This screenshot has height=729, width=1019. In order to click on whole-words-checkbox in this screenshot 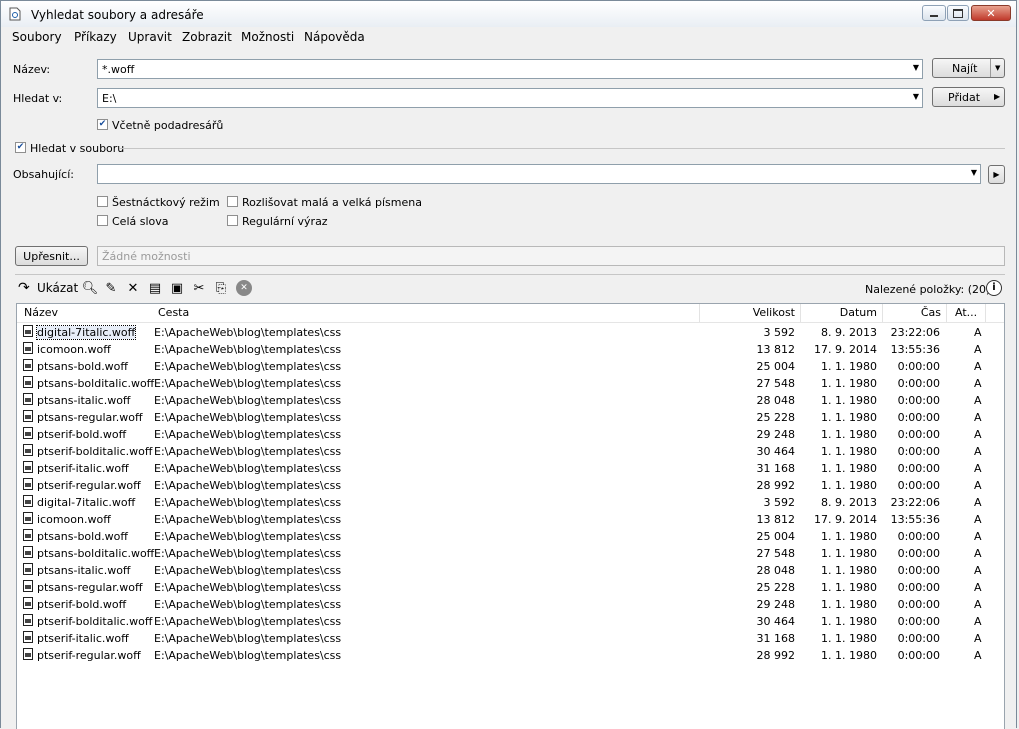, I will do `click(102, 220)`.